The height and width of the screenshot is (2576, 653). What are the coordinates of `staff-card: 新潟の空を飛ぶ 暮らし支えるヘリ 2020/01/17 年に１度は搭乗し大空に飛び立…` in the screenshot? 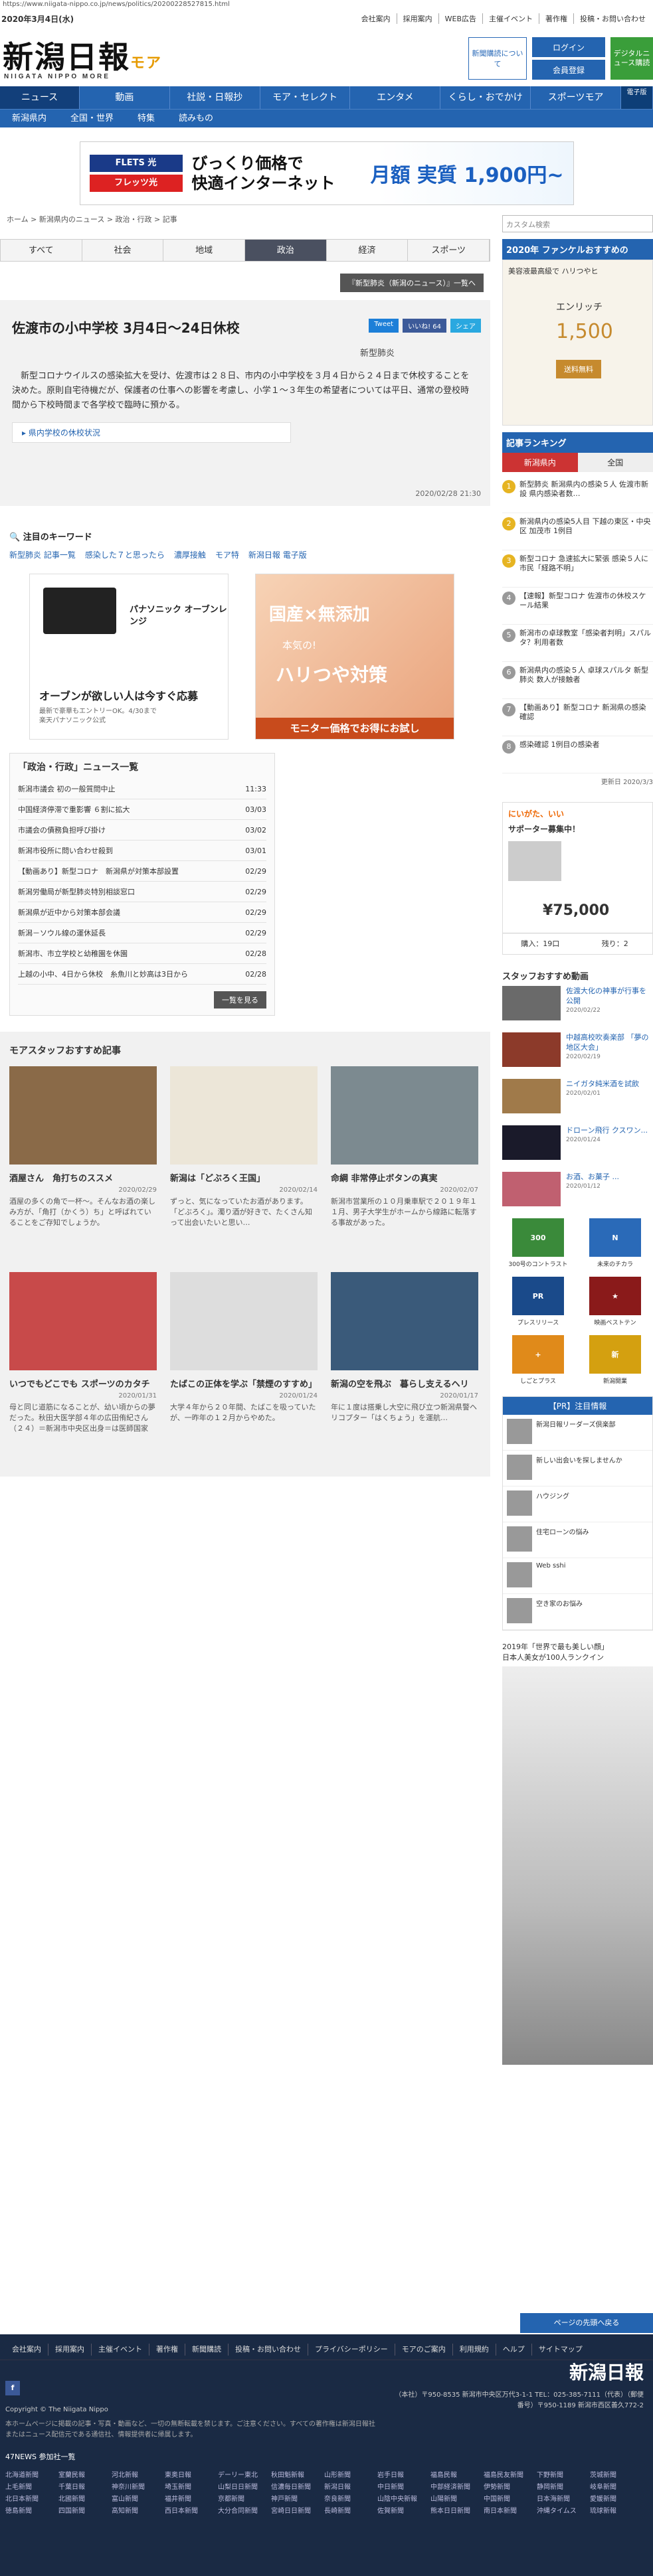 It's located at (405, 1368).